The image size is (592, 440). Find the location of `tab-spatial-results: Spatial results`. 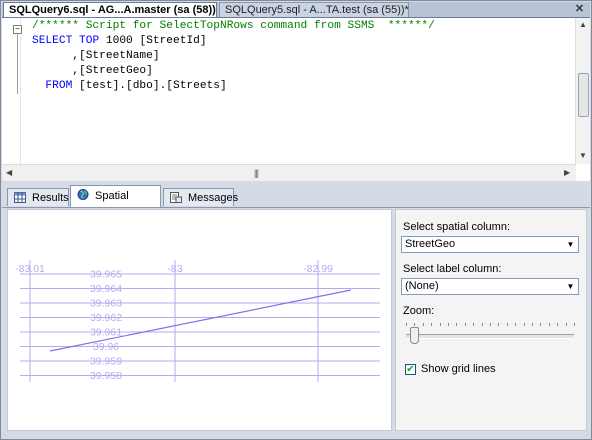

tab-spatial-results: Spatial results is located at coordinates (115, 203).